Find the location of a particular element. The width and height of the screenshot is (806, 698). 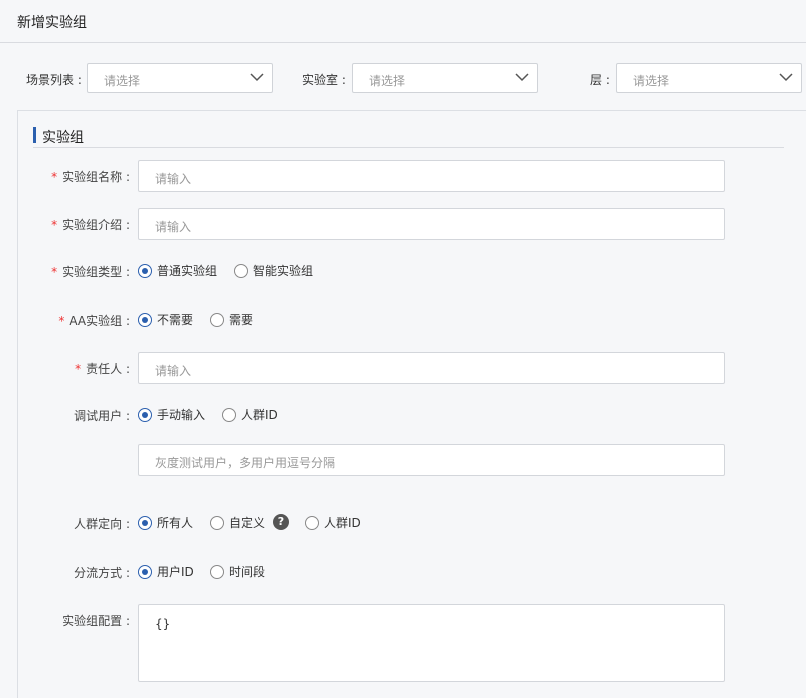

group-intro-label: * 实验组介绍 : is located at coordinates (90, 225).